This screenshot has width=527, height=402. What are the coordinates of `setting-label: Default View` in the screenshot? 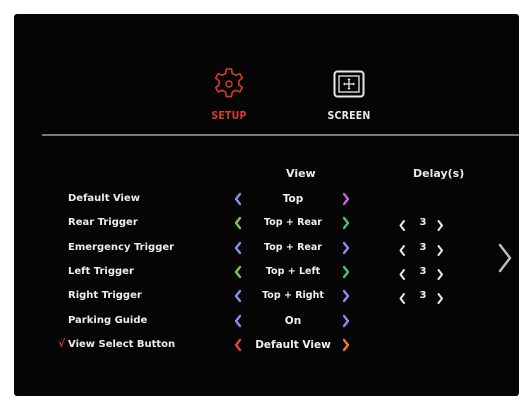 It's located at (104, 198).